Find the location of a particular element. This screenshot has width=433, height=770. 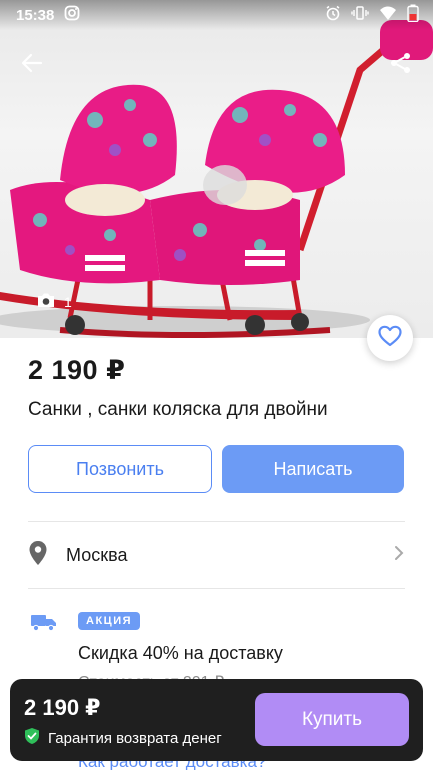

money-back-guarantee: Гарантия возврата денег is located at coordinates (123, 738).